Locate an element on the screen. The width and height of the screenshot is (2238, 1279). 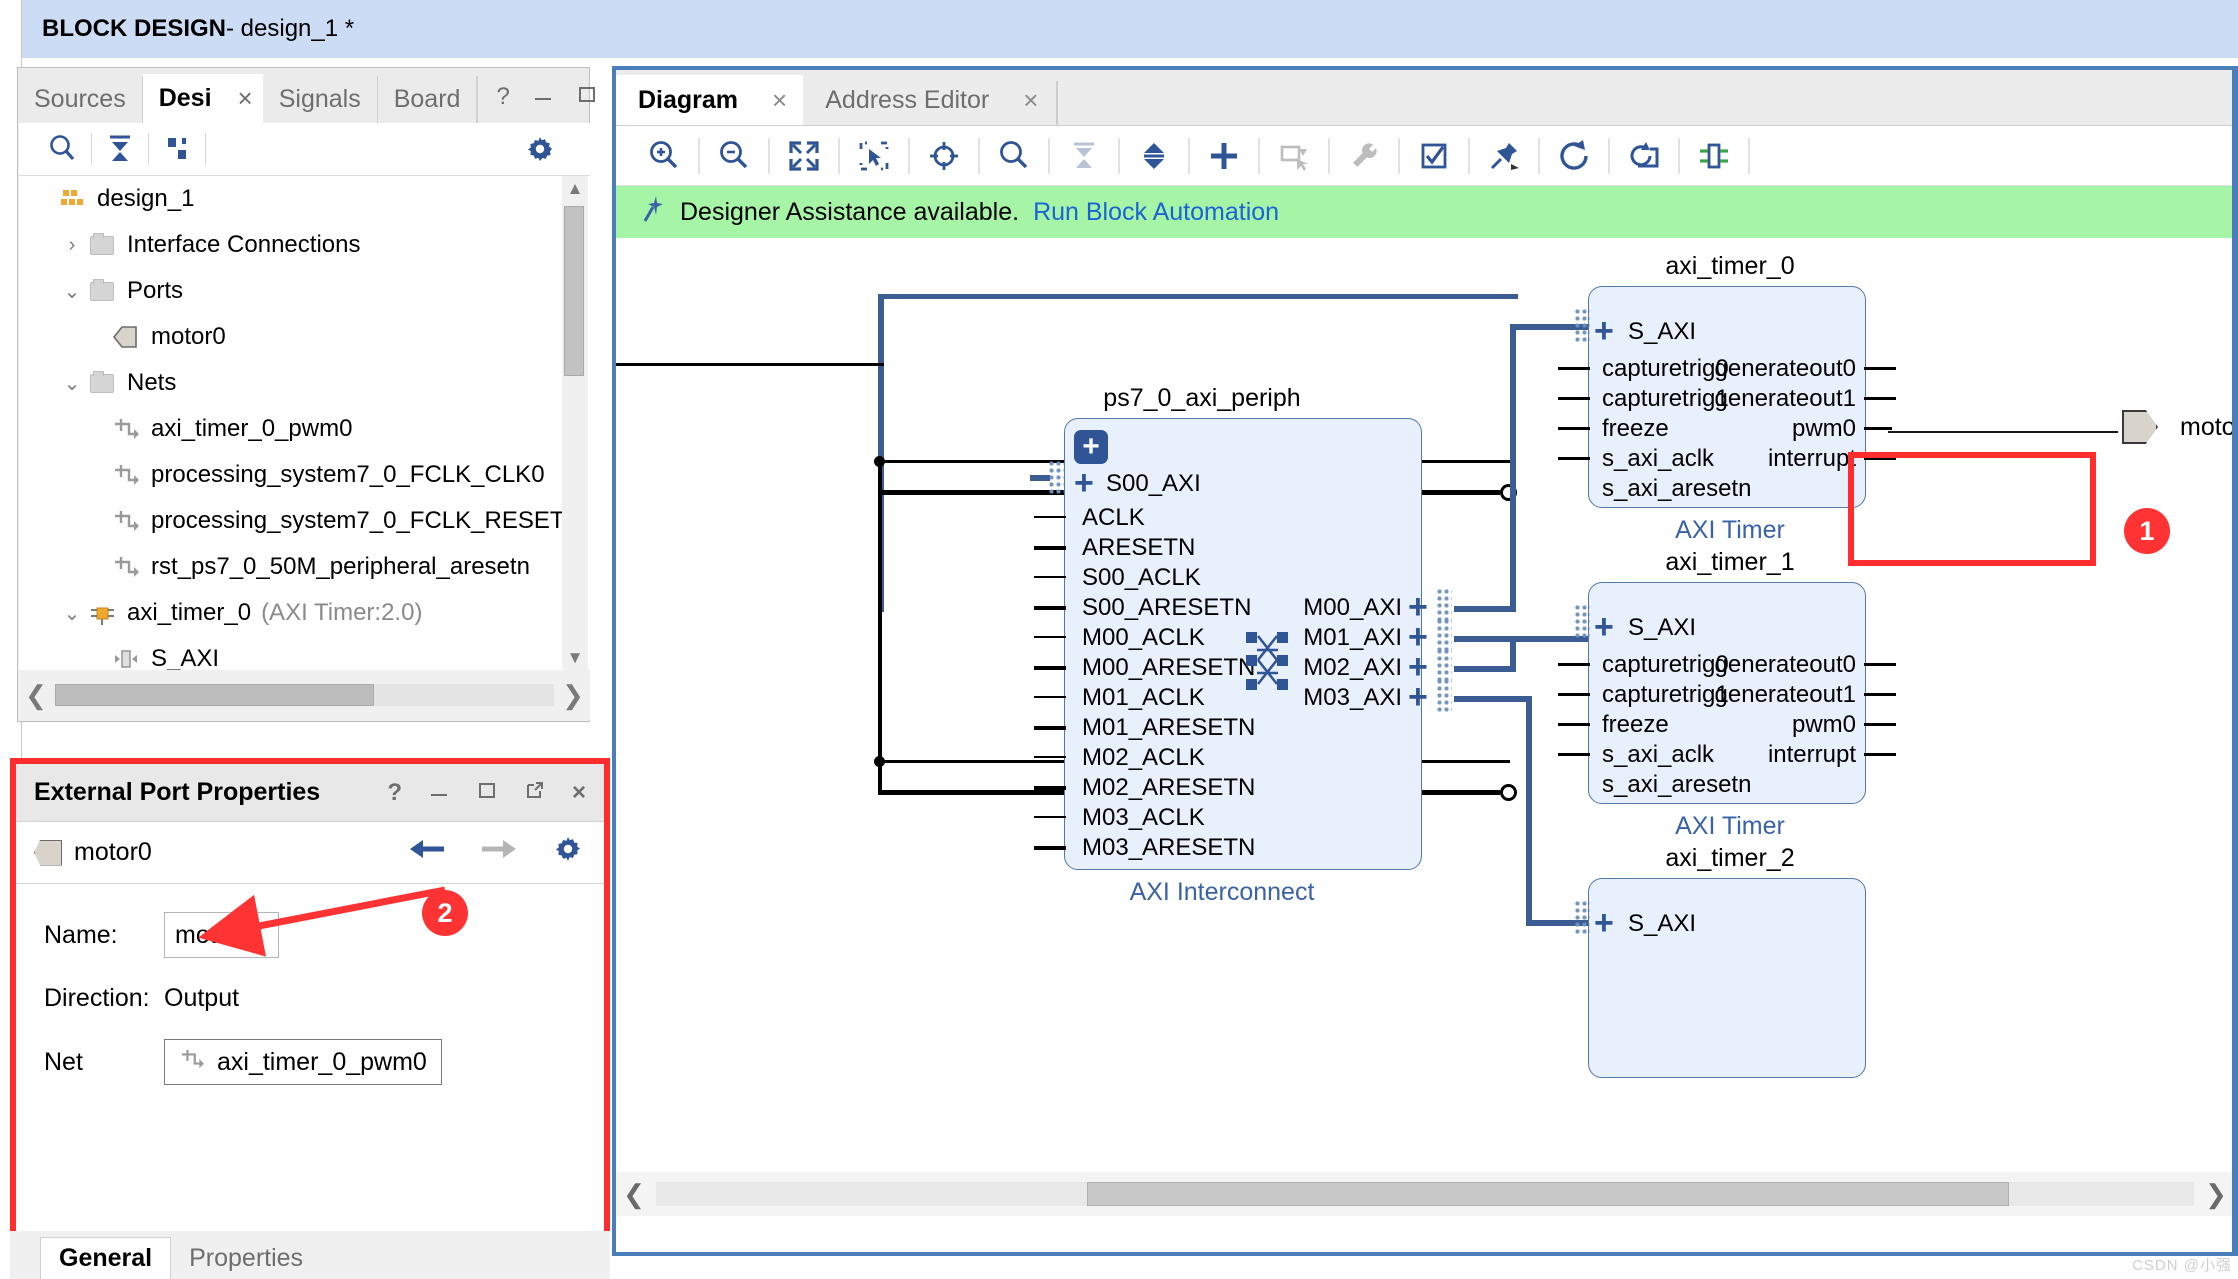
close-icon-diagram: × is located at coordinates (780, 100).